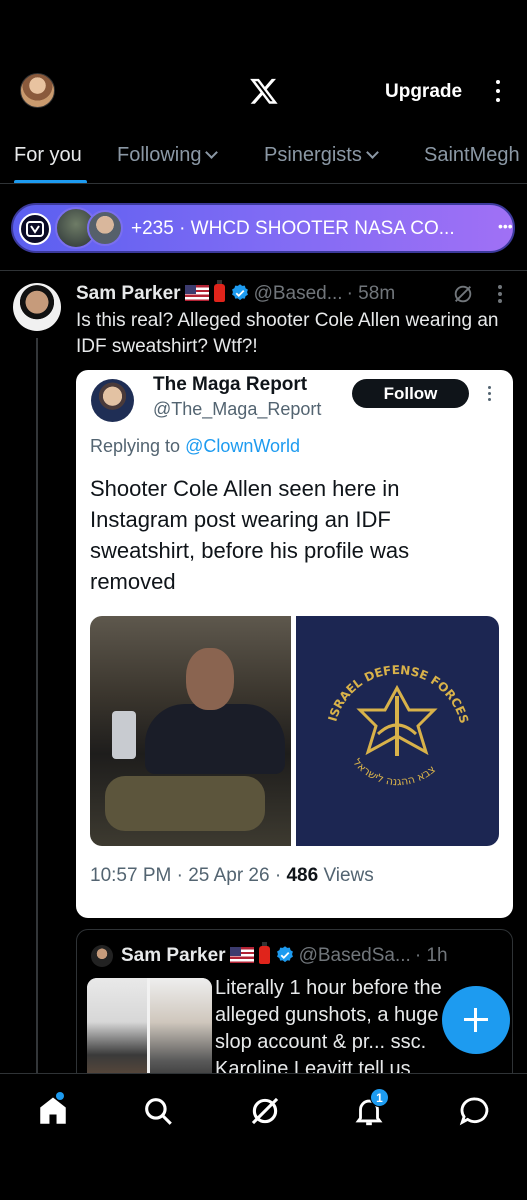 Image resolution: width=527 pixels, height=1200 pixels. What do you see at coordinates (149, 1033) in the screenshot?
I see `quote2-media-thumbnail` at bounding box center [149, 1033].